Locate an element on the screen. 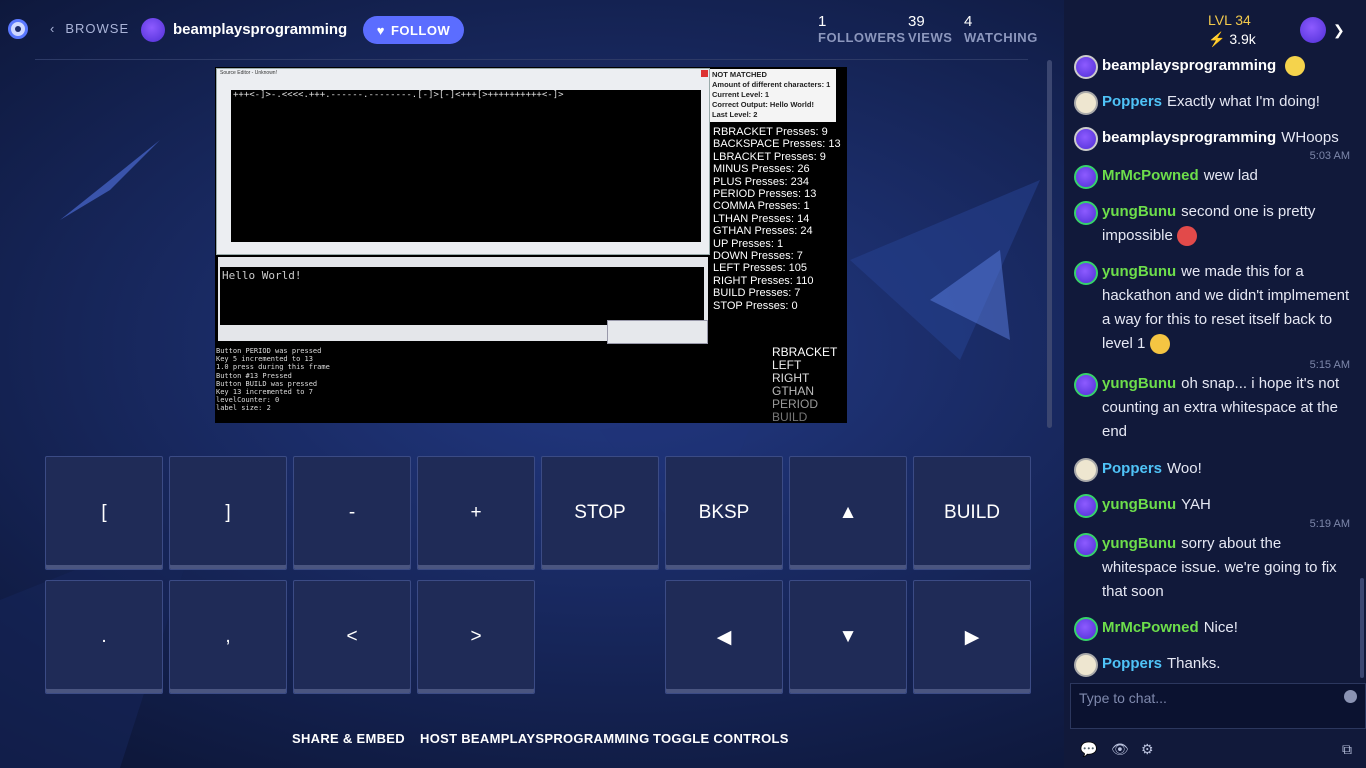 The image size is (1366, 768). chat-message: Poppers Woo! is located at coordinates (1215, 469).